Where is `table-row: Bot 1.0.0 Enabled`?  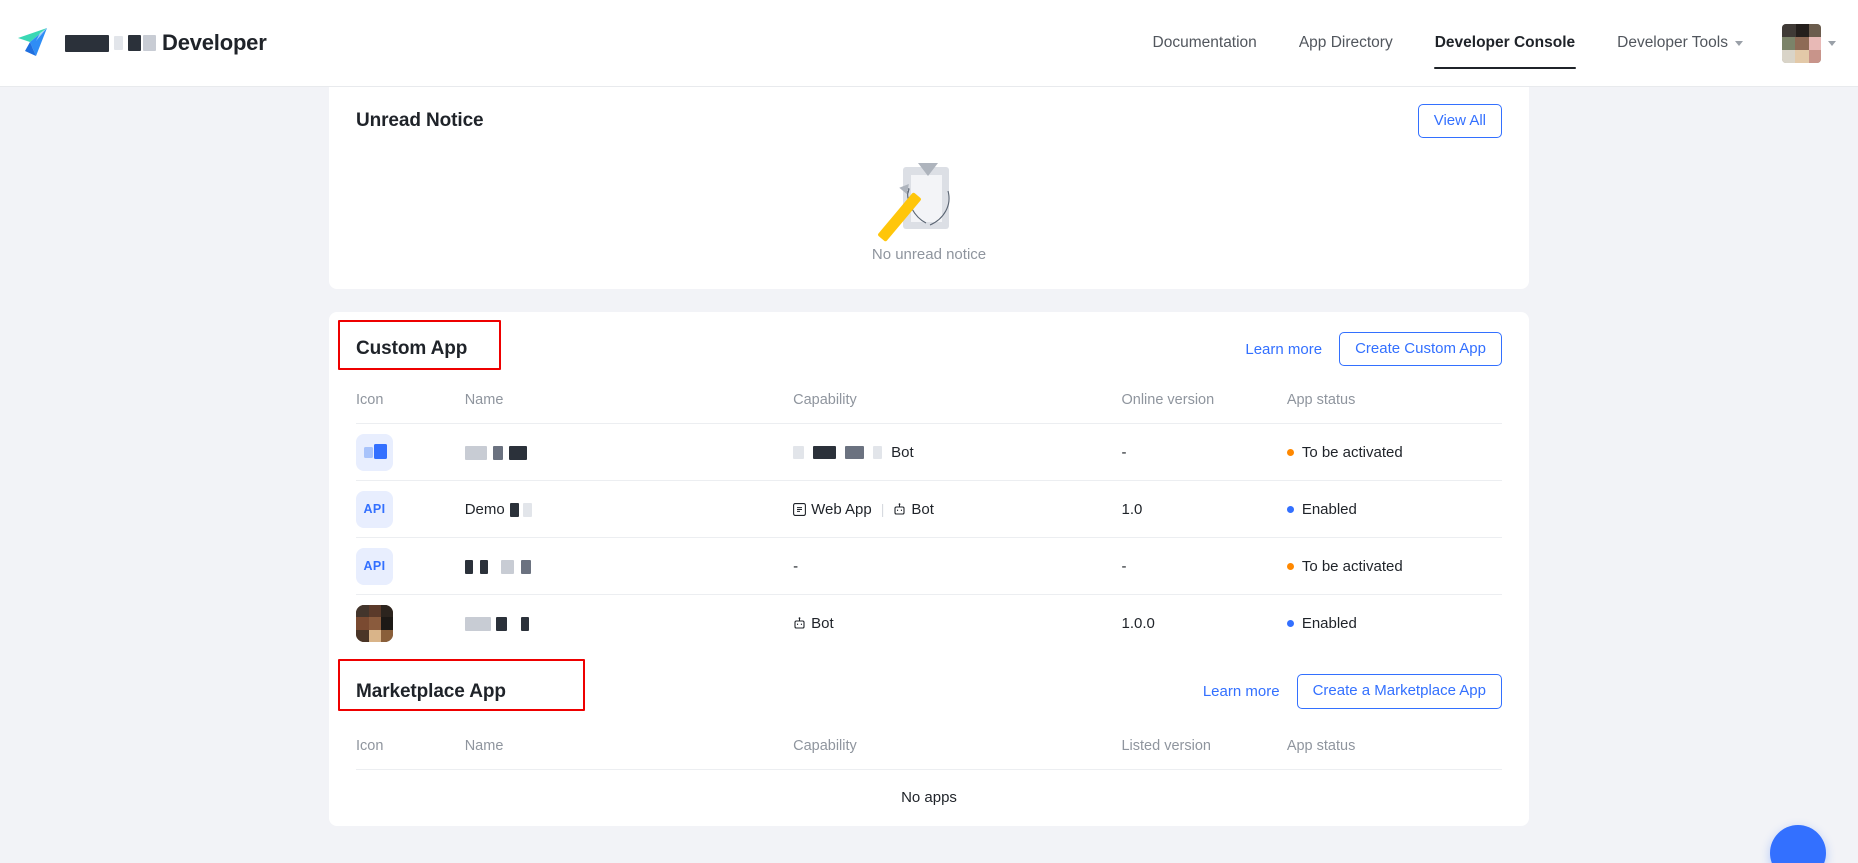 table-row: Bot 1.0.0 Enabled is located at coordinates (929, 623).